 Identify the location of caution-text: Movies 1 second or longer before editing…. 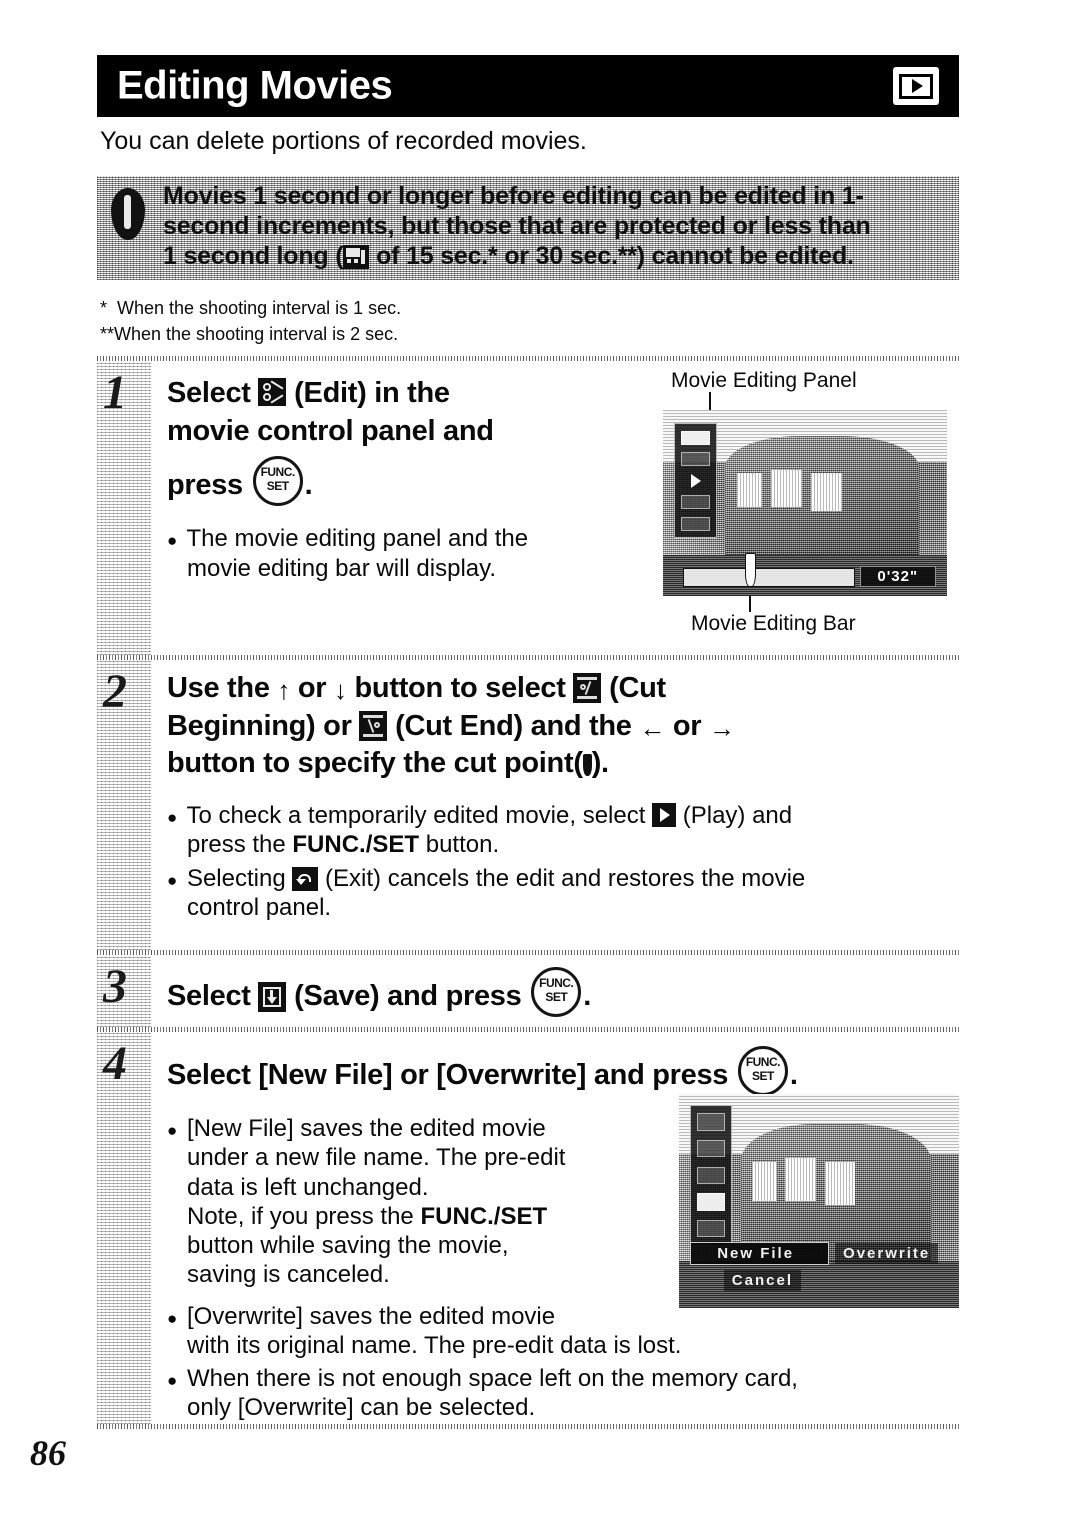
(558, 226).